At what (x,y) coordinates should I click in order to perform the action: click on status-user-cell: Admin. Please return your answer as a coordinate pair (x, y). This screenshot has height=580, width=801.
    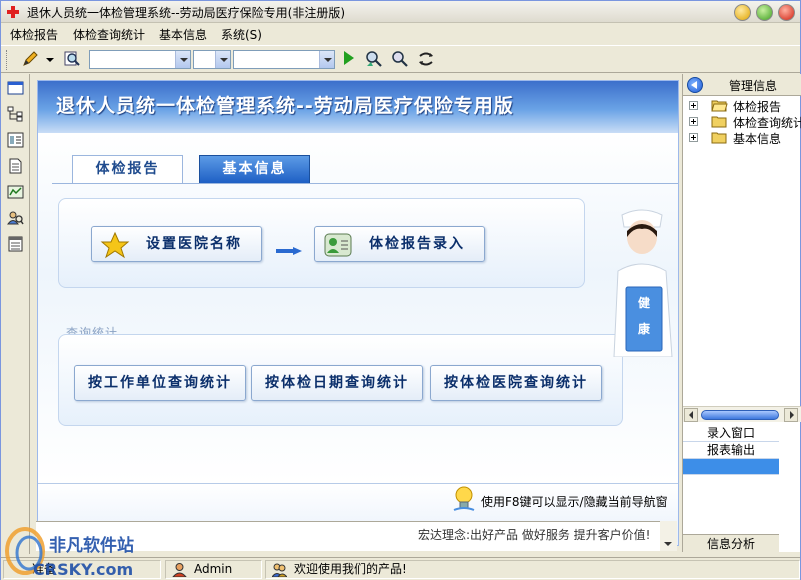
    Looking at the image, I should click on (213, 569).